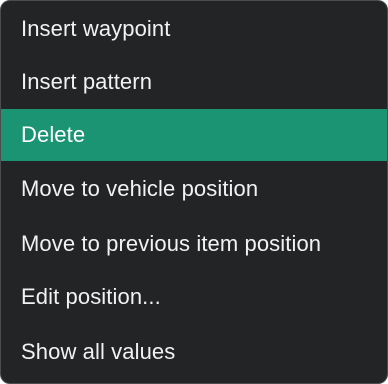 Image resolution: width=388 pixels, height=384 pixels. Describe the element at coordinates (194, 352) in the screenshot. I see `menu-item-show-all-values: Show all values` at that location.